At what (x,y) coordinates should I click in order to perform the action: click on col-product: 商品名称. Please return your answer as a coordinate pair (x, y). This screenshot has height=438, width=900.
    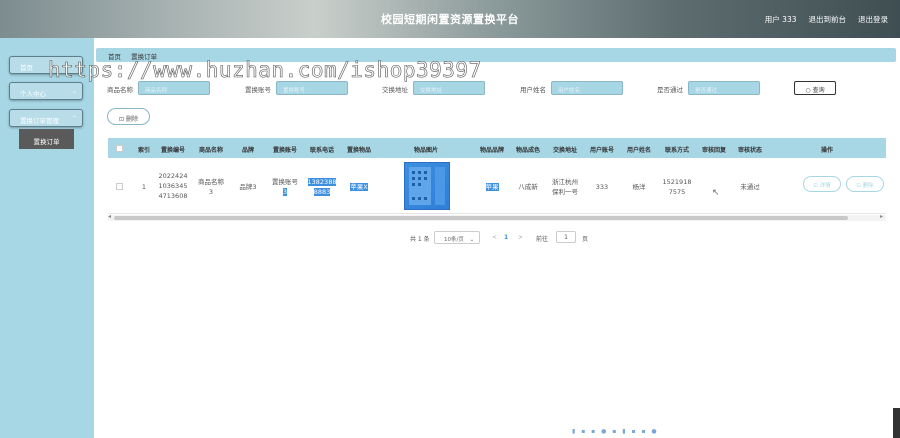
    Looking at the image, I should click on (210, 150).